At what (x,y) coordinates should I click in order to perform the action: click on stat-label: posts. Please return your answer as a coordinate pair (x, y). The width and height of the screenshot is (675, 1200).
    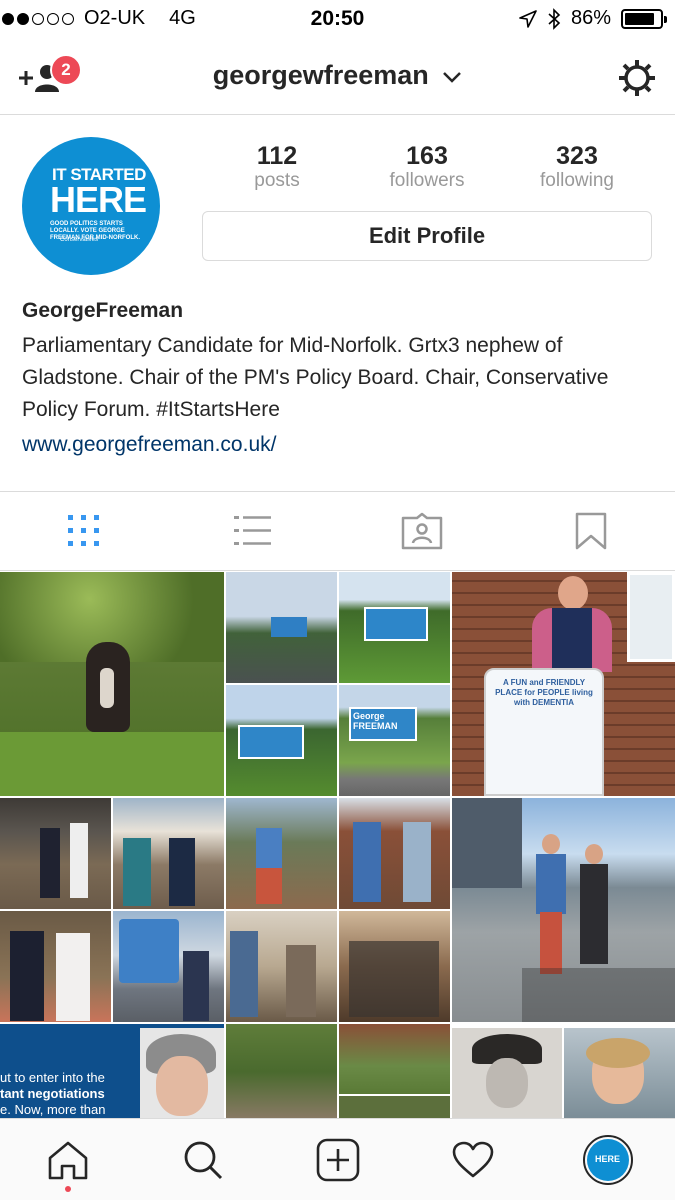
    Looking at the image, I should click on (277, 180).